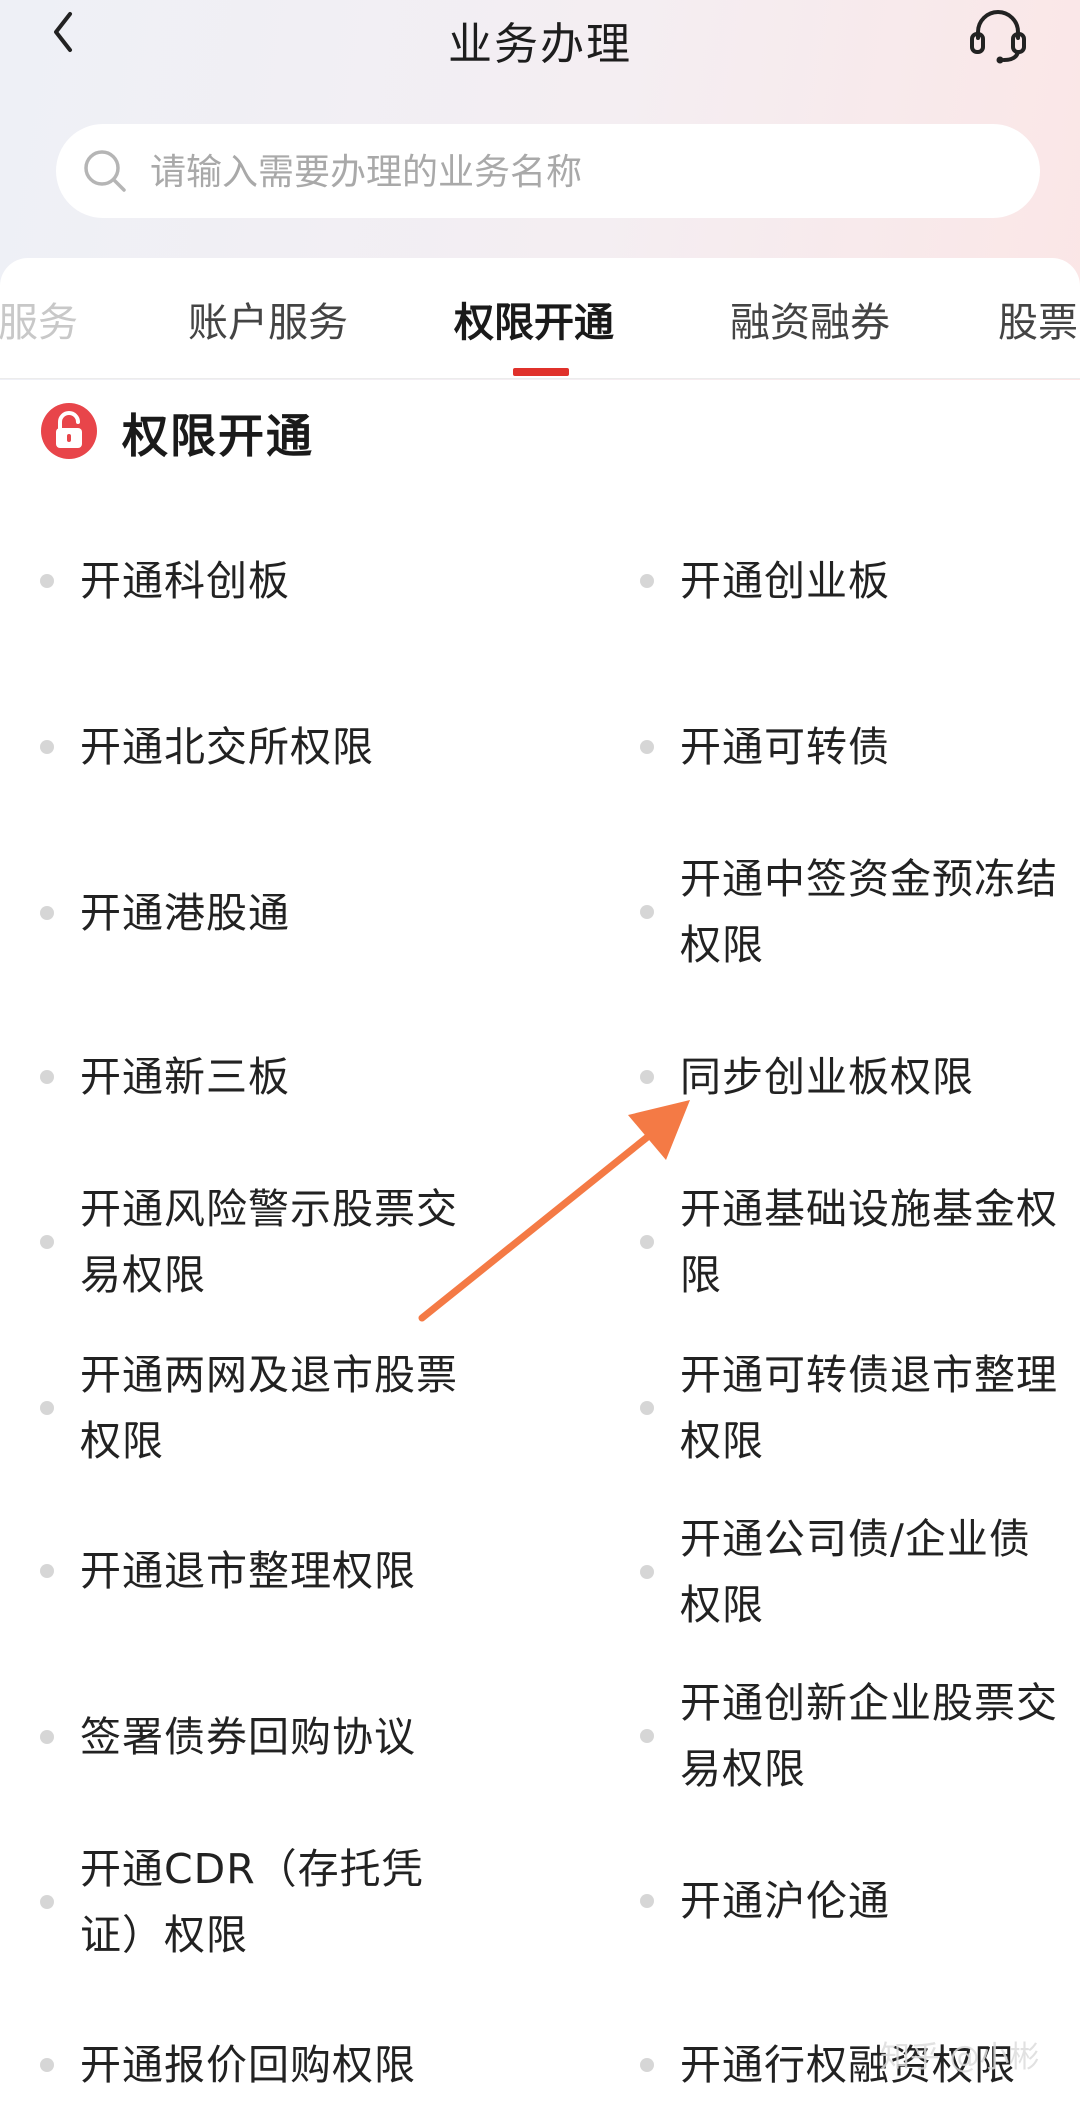 This screenshot has width=1080, height=2102. I want to click on header: 业务办理, so click(540, 60).